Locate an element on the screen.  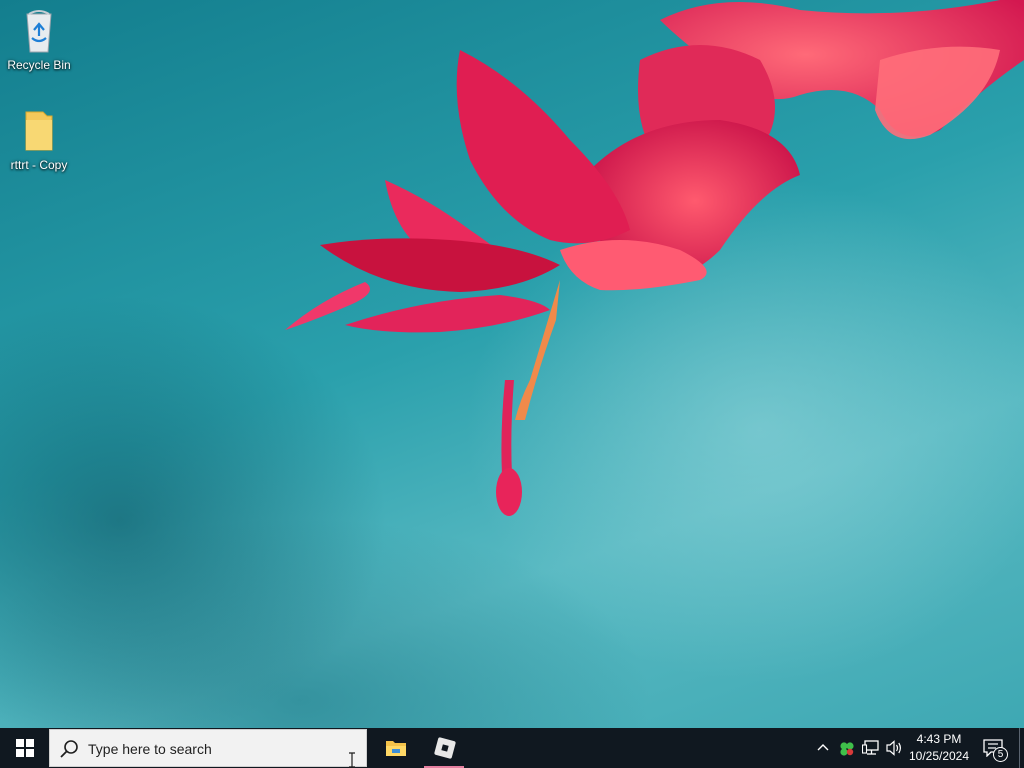
taskbar: Type here to search 4:43 PM 10/25/2024 5 is located at coordinates (512, 748).